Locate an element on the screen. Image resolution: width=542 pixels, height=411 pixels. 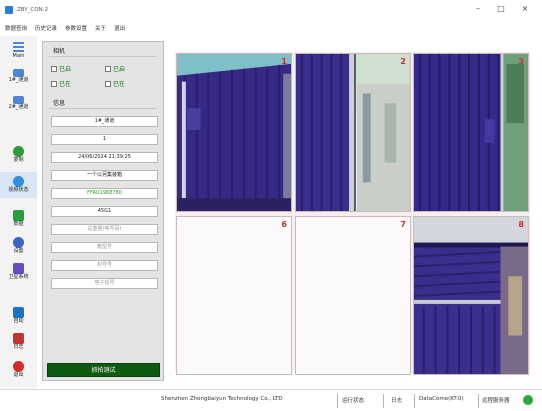
camera-checkbox-4: 已在 is located at coordinates (115, 83).